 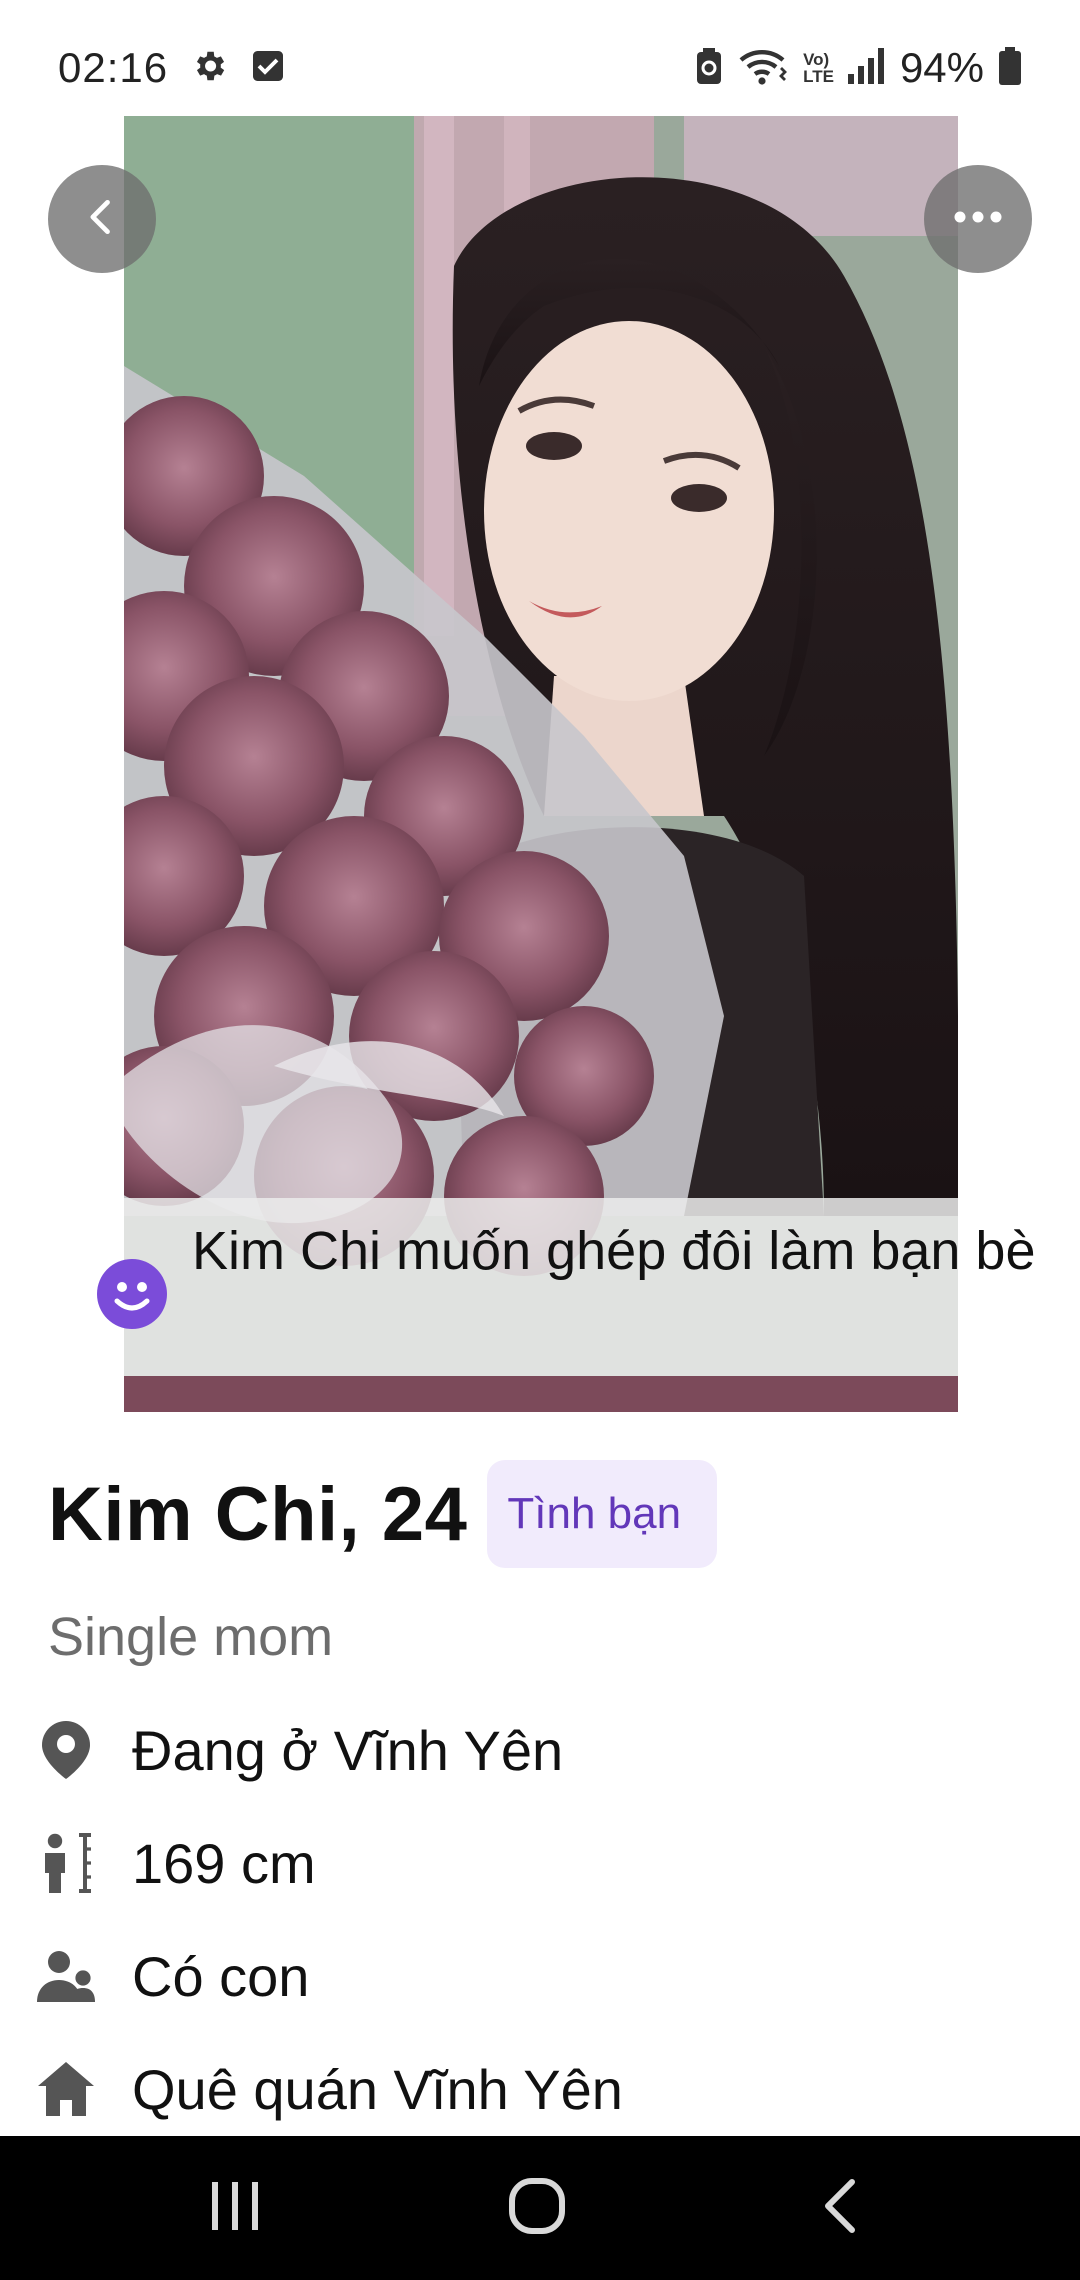 I want to click on children-icon, so click(x=66, y=1976).